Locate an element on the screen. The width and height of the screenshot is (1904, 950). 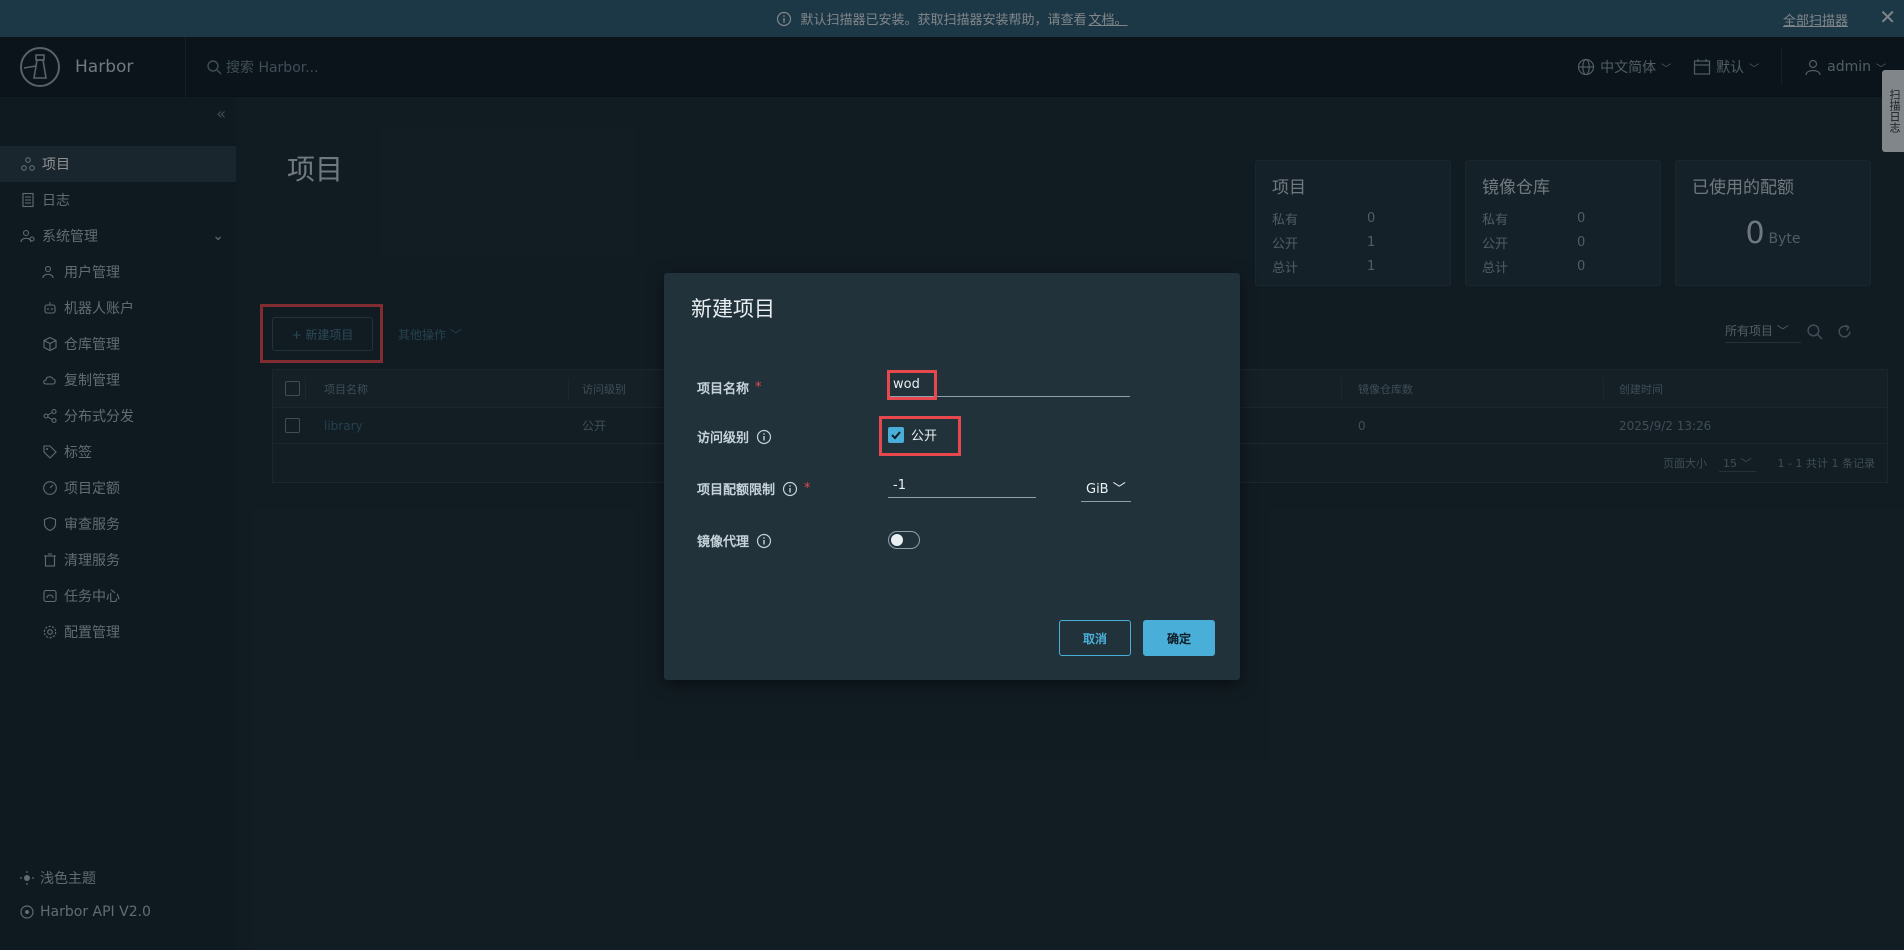
access-level-field-label: 访问级别 is located at coordinates (734, 436).